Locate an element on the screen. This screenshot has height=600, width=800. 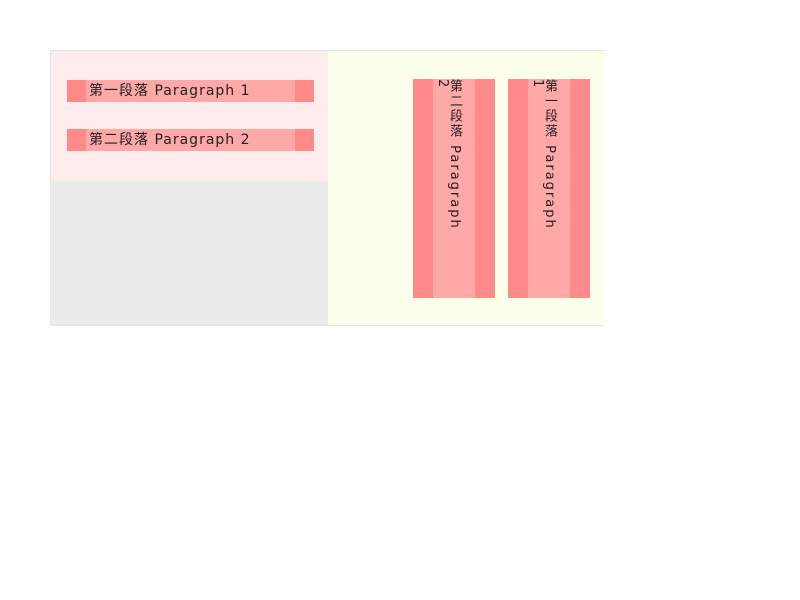
vertical-paragraph-2: 2 第二段落 Paragraph is located at coordinates (454, 188).